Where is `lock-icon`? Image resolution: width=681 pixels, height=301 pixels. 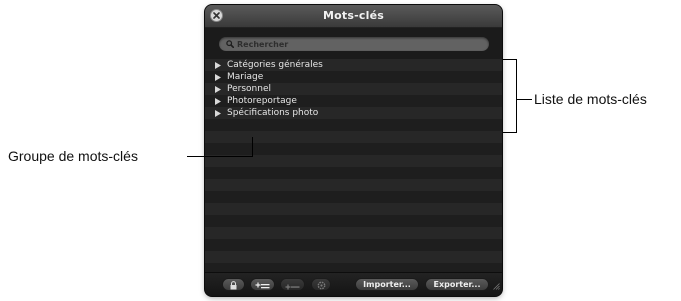
lock-icon is located at coordinates (233, 284).